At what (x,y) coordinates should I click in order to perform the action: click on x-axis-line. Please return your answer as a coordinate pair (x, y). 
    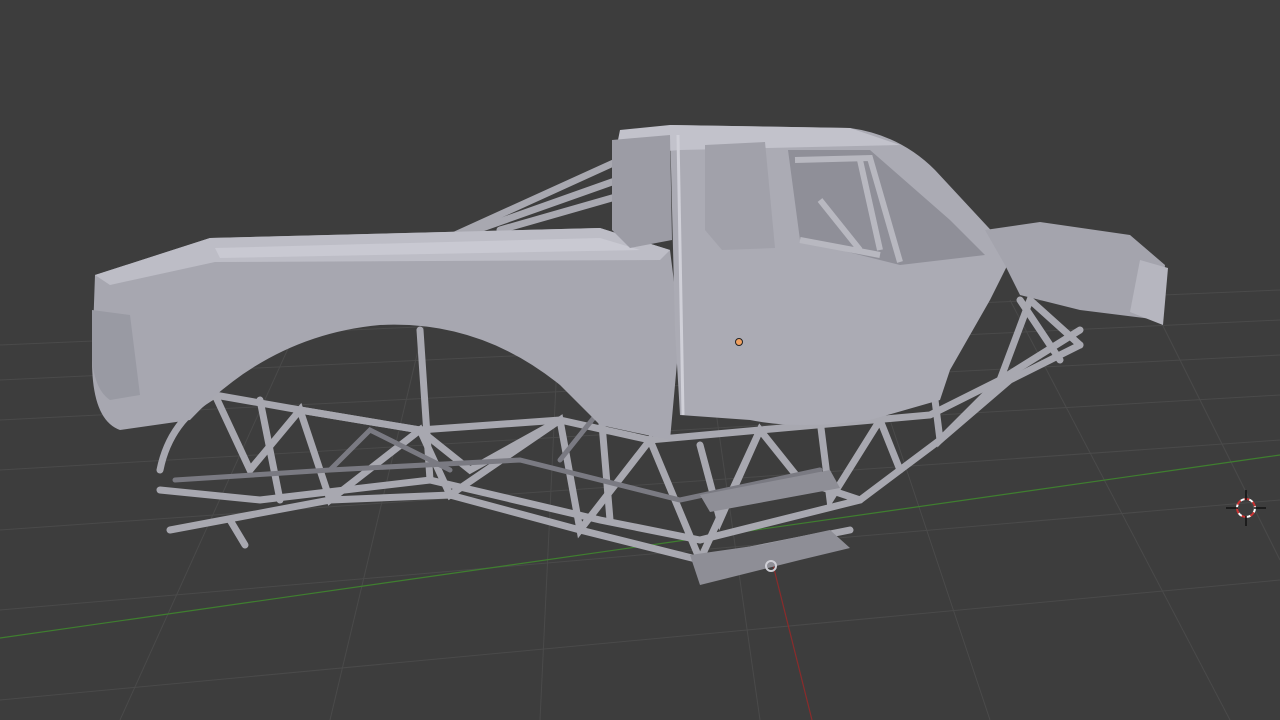
    Looking at the image, I should click on (790, 632).